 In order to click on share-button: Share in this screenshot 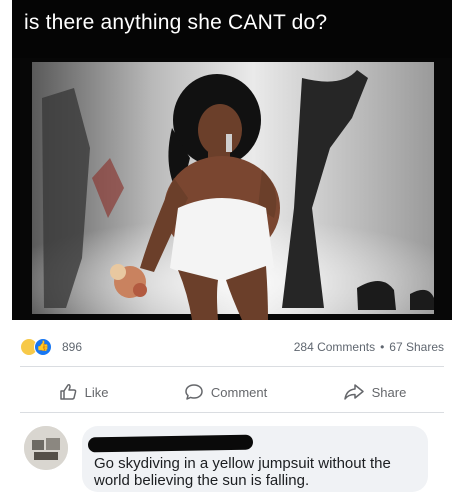, I will do `click(375, 392)`.